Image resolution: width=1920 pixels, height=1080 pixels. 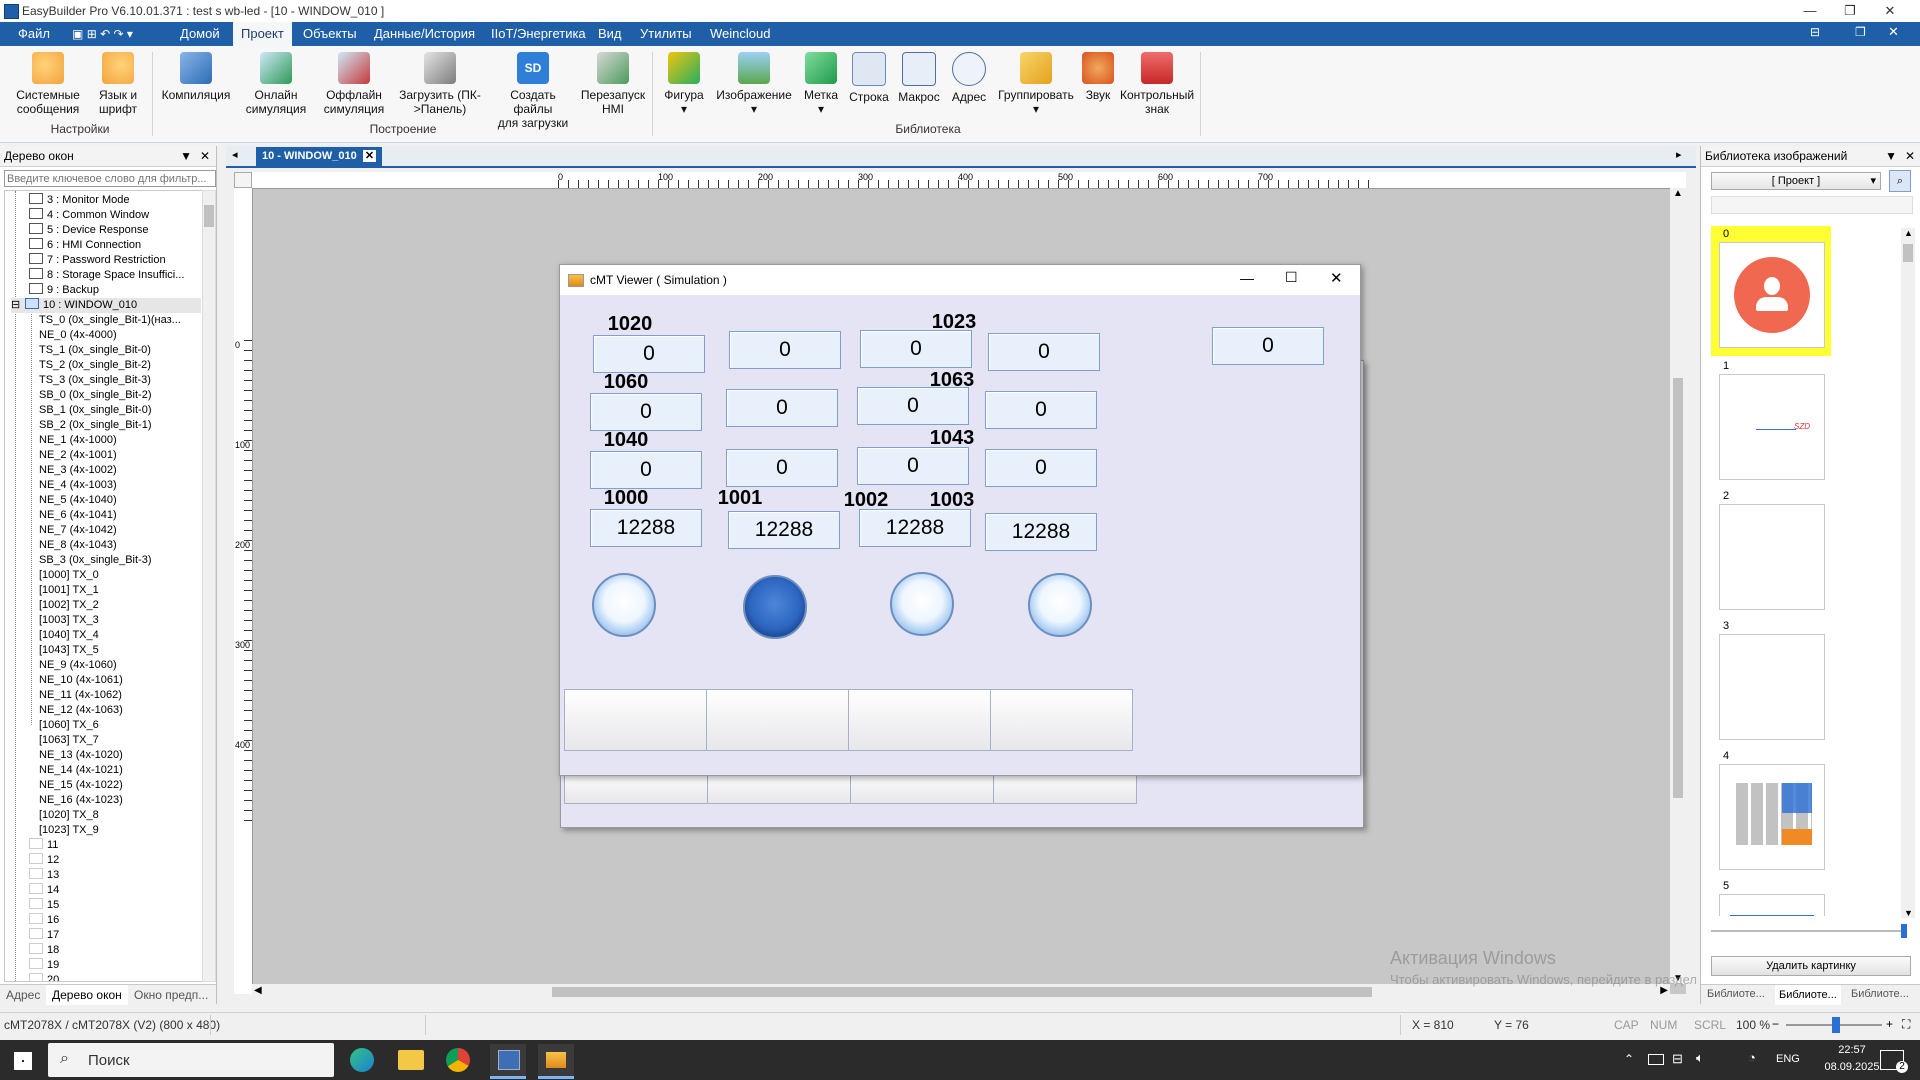 What do you see at coordinates (200, 34) in the screenshot?
I see `menu-home: Домой` at bounding box center [200, 34].